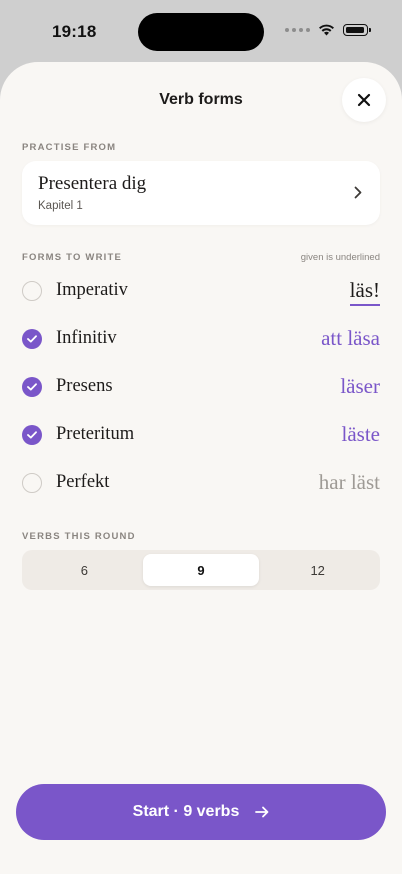 Image resolution: width=402 pixels, height=874 pixels. I want to click on form-value: läs!, so click(364, 292).